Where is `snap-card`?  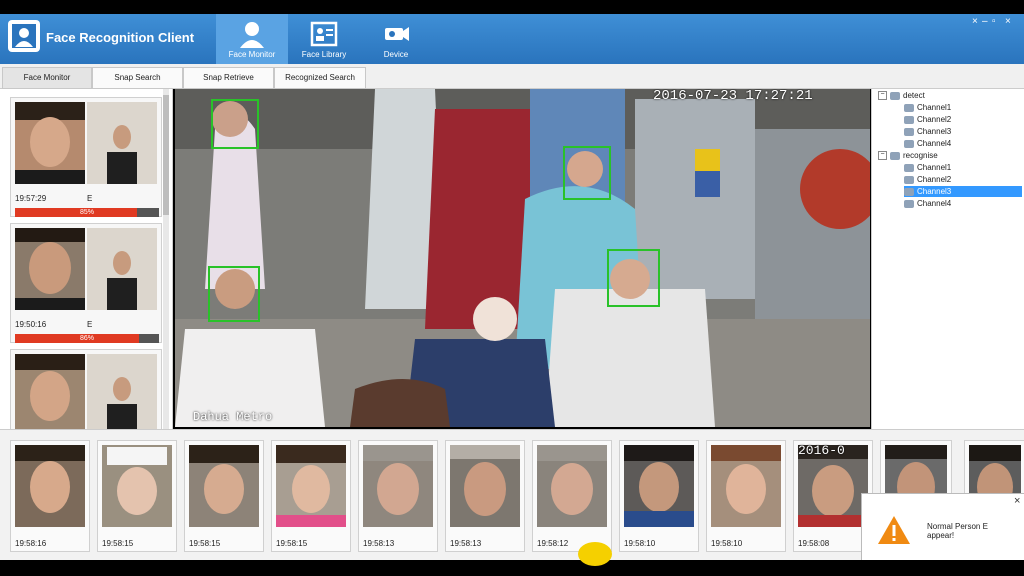 snap-card is located at coordinates (86, 389).